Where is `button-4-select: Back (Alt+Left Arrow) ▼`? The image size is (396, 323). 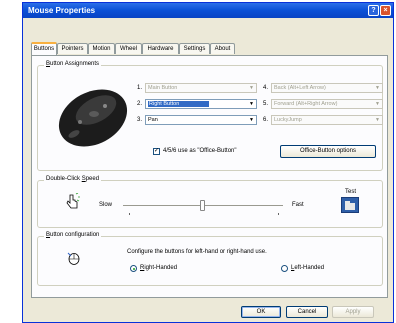 button-4-select: Back (Alt+Left Arrow) ▼ is located at coordinates (327, 88).